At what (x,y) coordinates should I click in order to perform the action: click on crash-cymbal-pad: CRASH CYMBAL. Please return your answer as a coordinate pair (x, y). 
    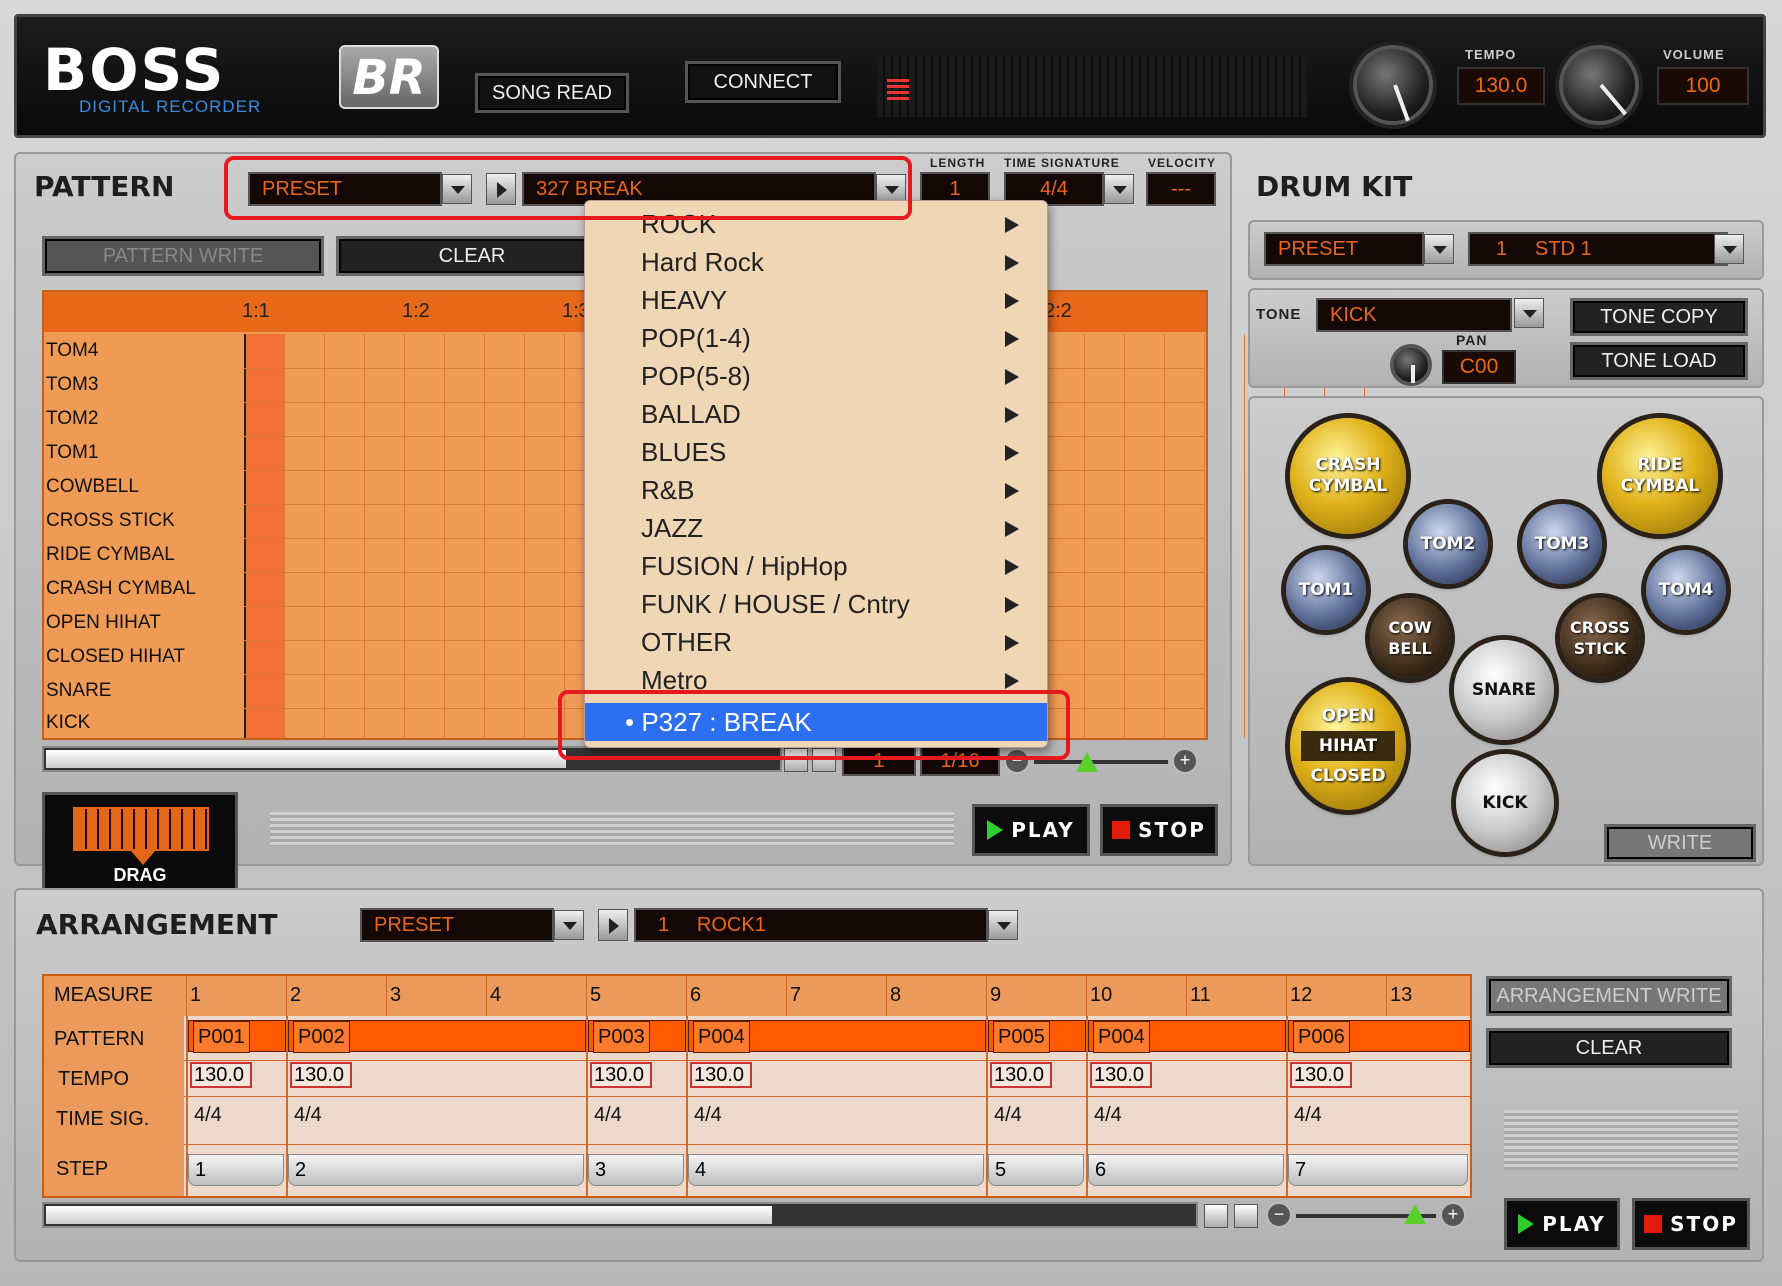
    Looking at the image, I should click on (1348, 476).